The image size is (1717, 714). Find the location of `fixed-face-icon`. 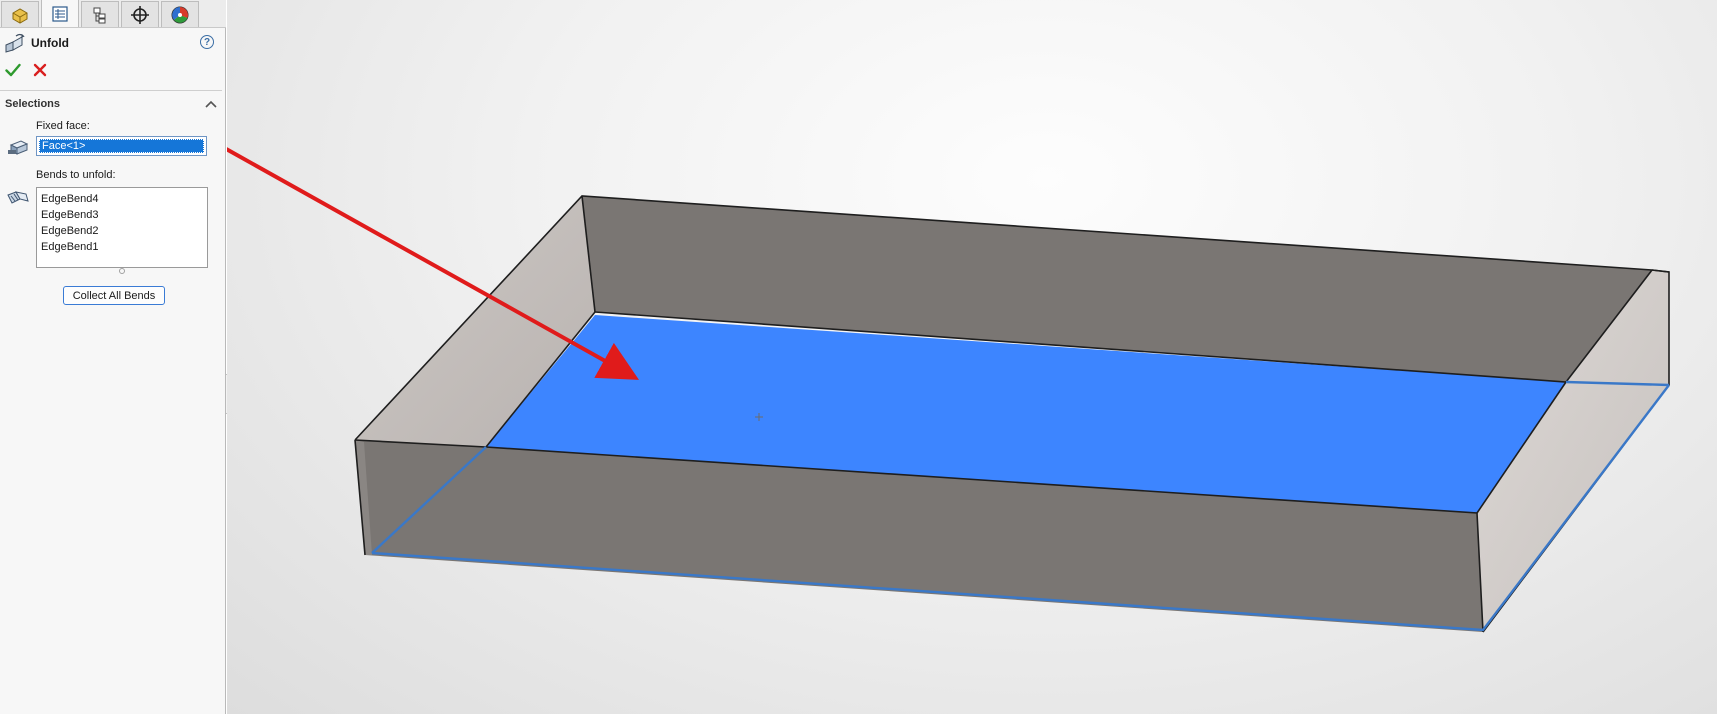

fixed-face-icon is located at coordinates (18, 147).